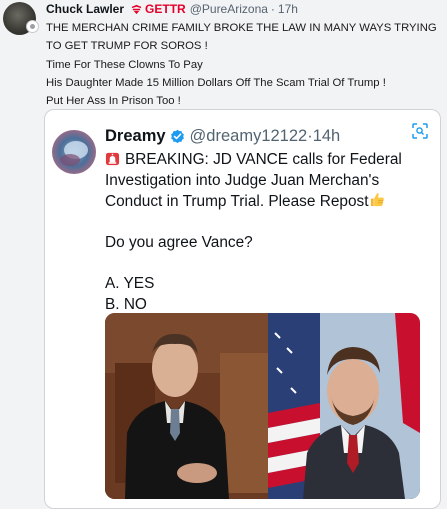  I want to click on author-handle: @PureArizona, so click(229, 9).